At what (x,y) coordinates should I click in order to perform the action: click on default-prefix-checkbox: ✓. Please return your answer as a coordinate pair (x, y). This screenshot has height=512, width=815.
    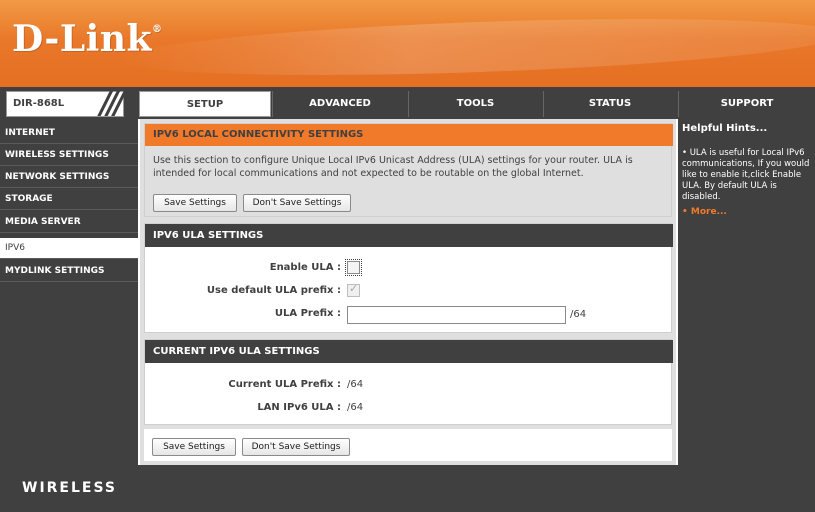
    Looking at the image, I should click on (353, 289).